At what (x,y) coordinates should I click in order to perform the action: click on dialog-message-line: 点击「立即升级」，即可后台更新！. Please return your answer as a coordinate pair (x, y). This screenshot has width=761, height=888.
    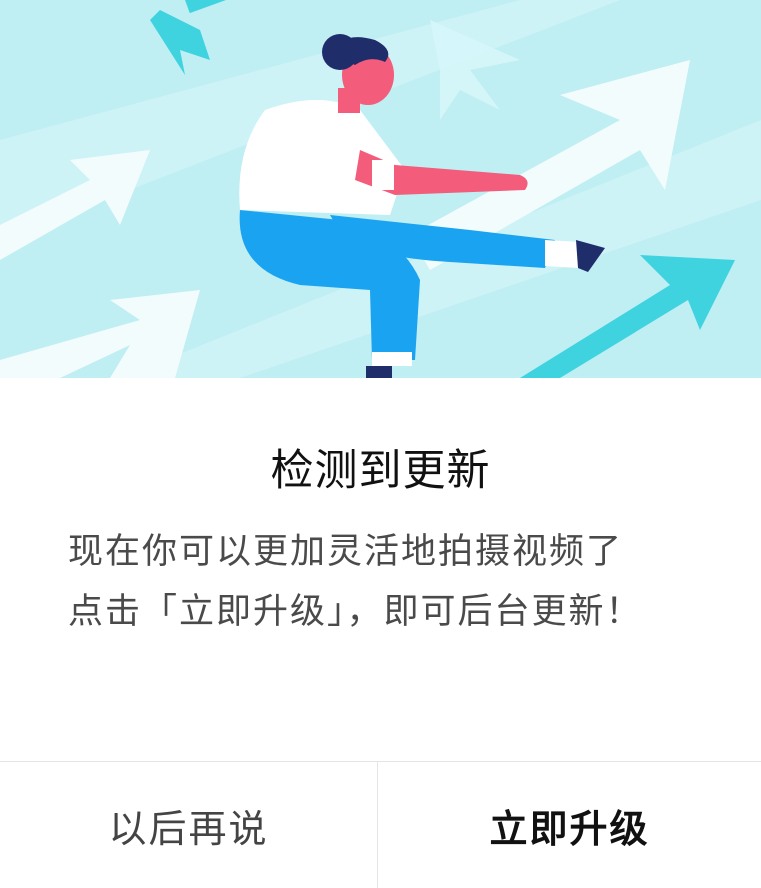
    Looking at the image, I should click on (355, 612).